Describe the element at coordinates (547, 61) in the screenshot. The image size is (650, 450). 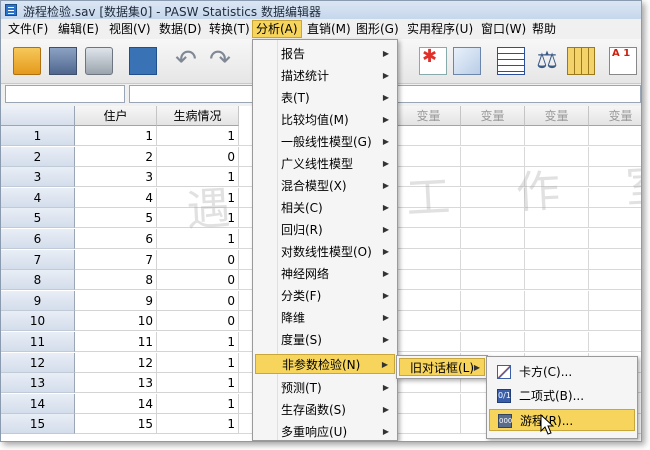
I see `balance-scale-icon: ⚖` at that location.